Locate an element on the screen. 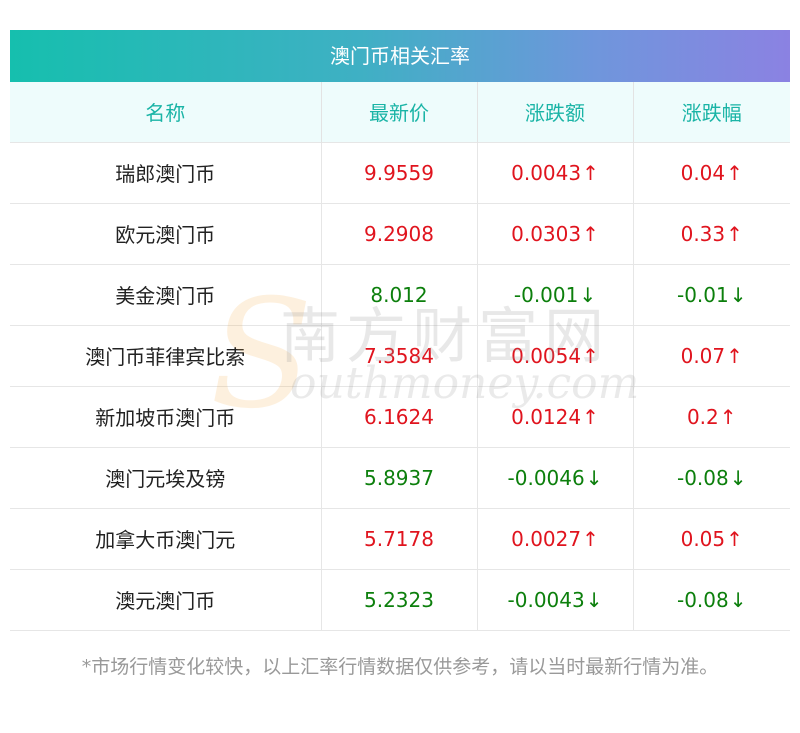 The image size is (800, 733). change-percent: -0.01↓ is located at coordinates (711, 294).